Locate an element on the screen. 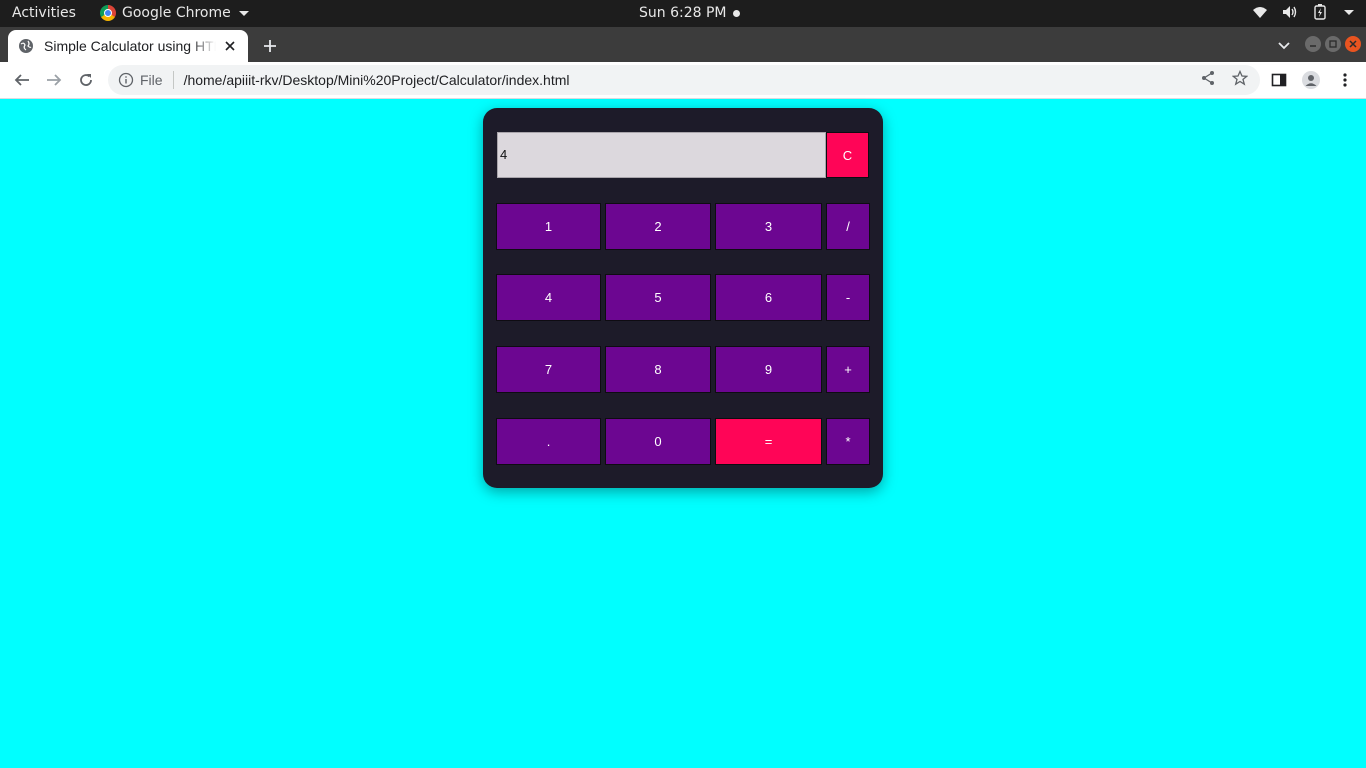 The image size is (1366, 768). digit-2-button: 2 is located at coordinates (658, 226).